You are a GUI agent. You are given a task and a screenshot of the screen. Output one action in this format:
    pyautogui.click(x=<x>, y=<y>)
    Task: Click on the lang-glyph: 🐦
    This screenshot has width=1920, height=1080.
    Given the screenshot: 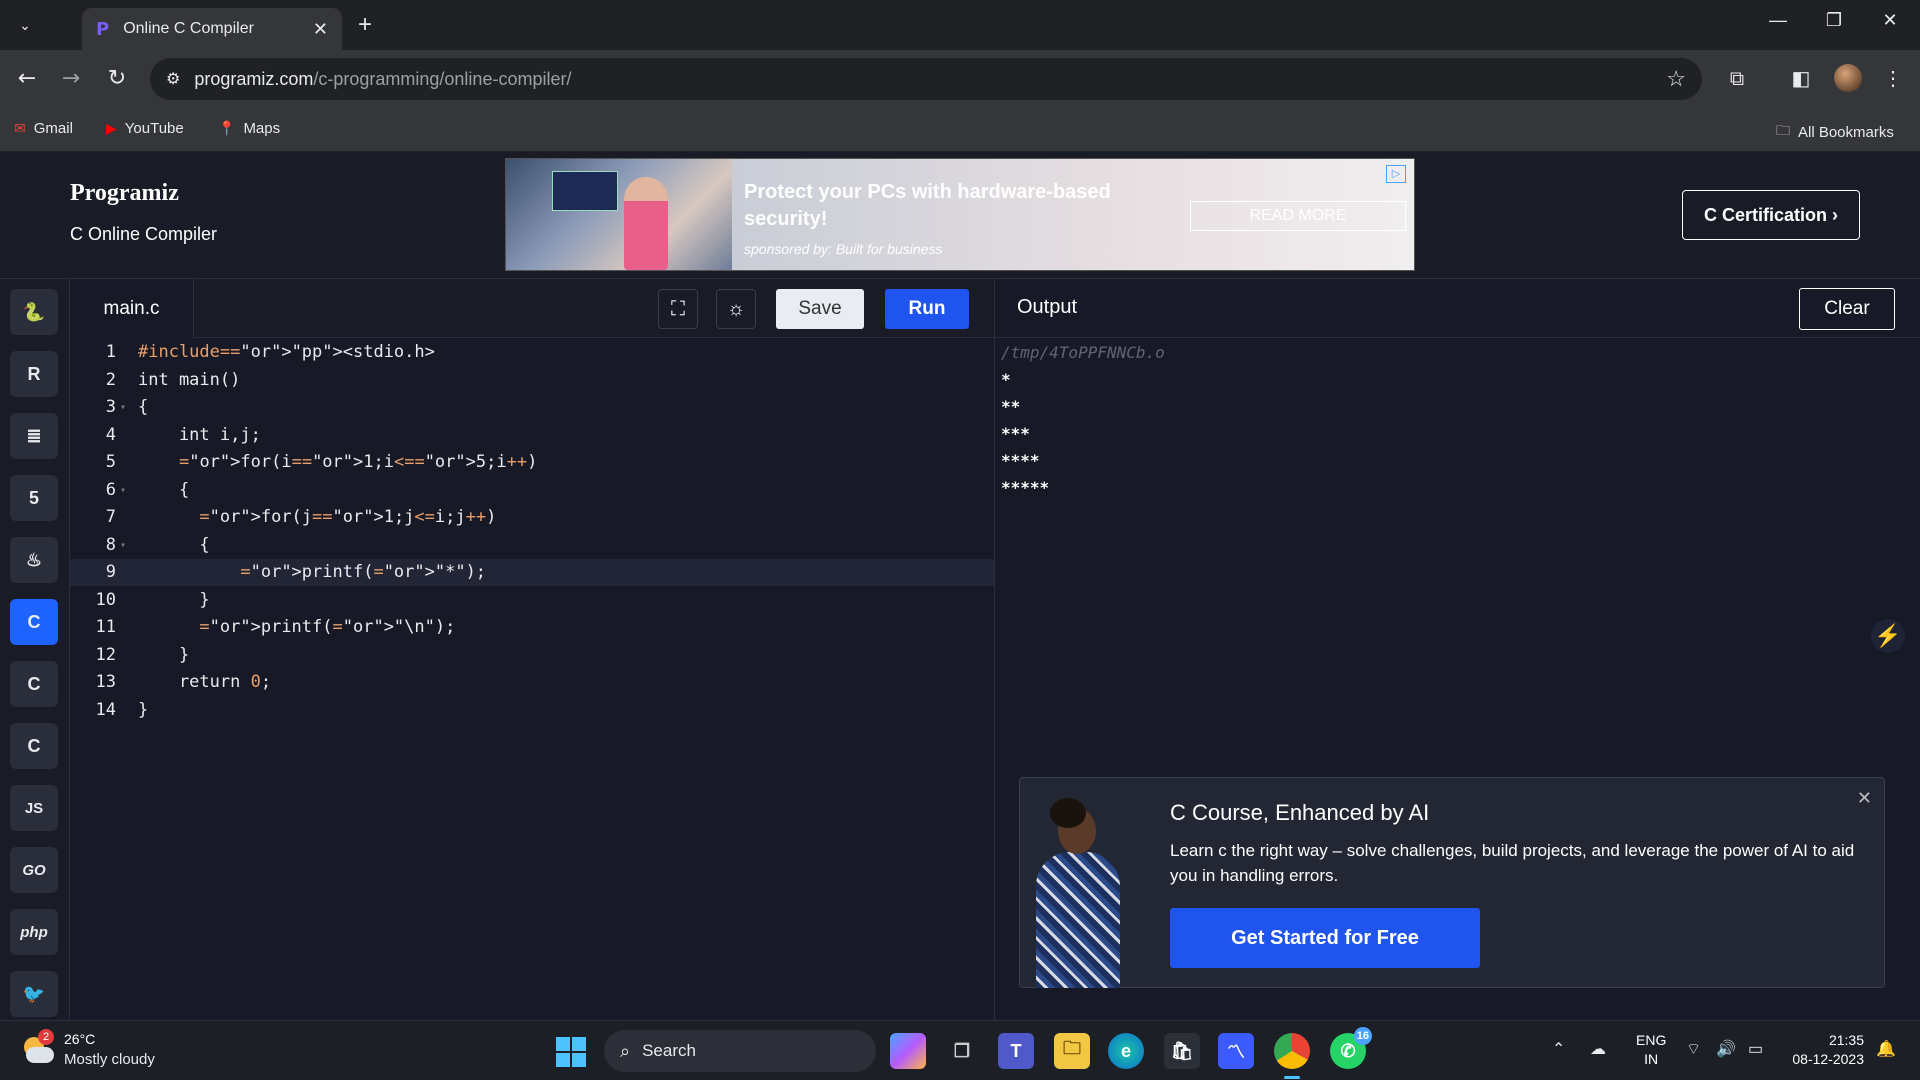 What is the action you would take?
    pyautogui.click(x=34, y=993)
    